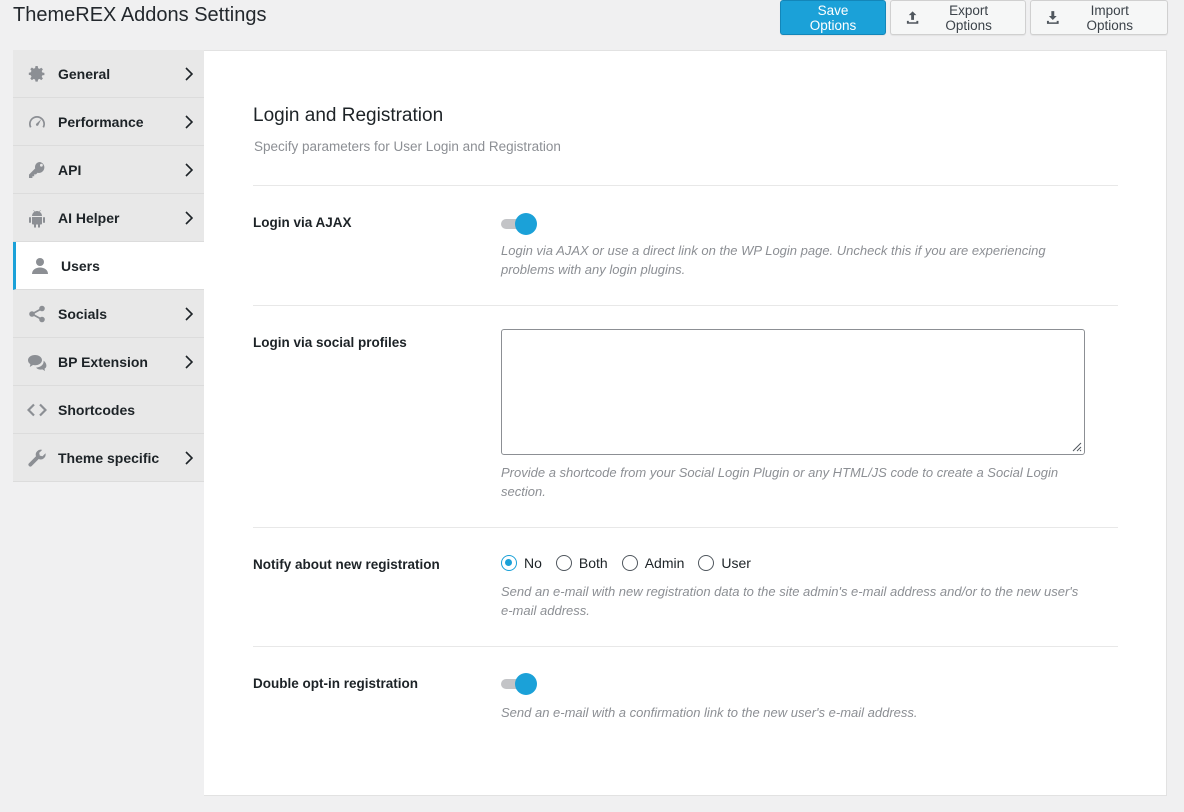 The height and width of the screenshot is (812, 1184). What do you see at coordinates (37, 122) in the screenshot?
I see `speedometer-icon` at bounding box center [37, 122].